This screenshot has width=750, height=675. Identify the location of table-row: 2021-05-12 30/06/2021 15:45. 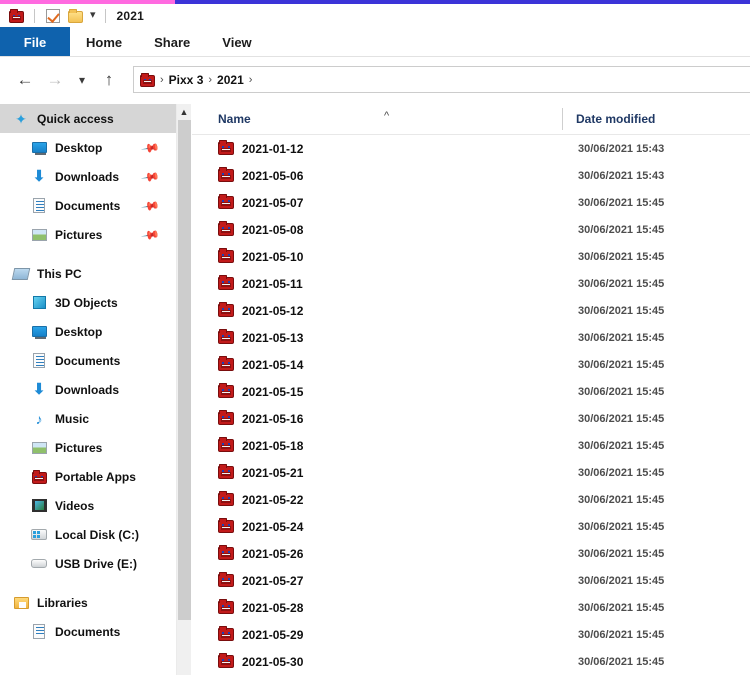
(471, 310).